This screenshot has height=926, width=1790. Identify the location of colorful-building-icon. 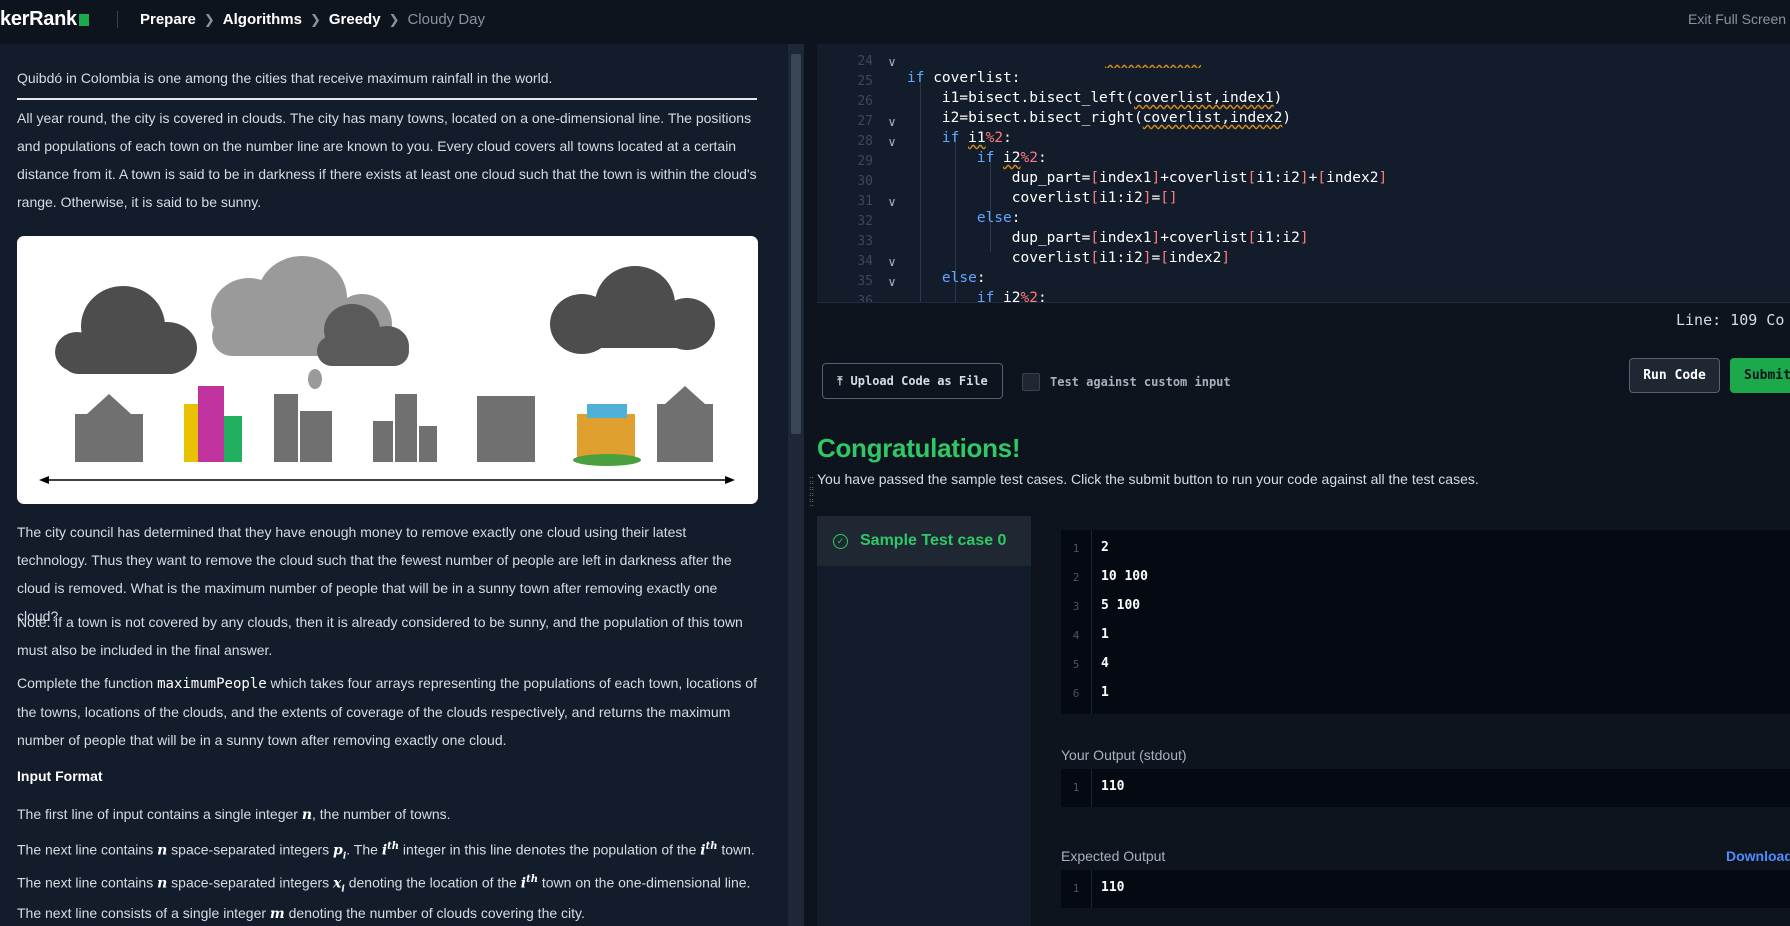
(213, 424).